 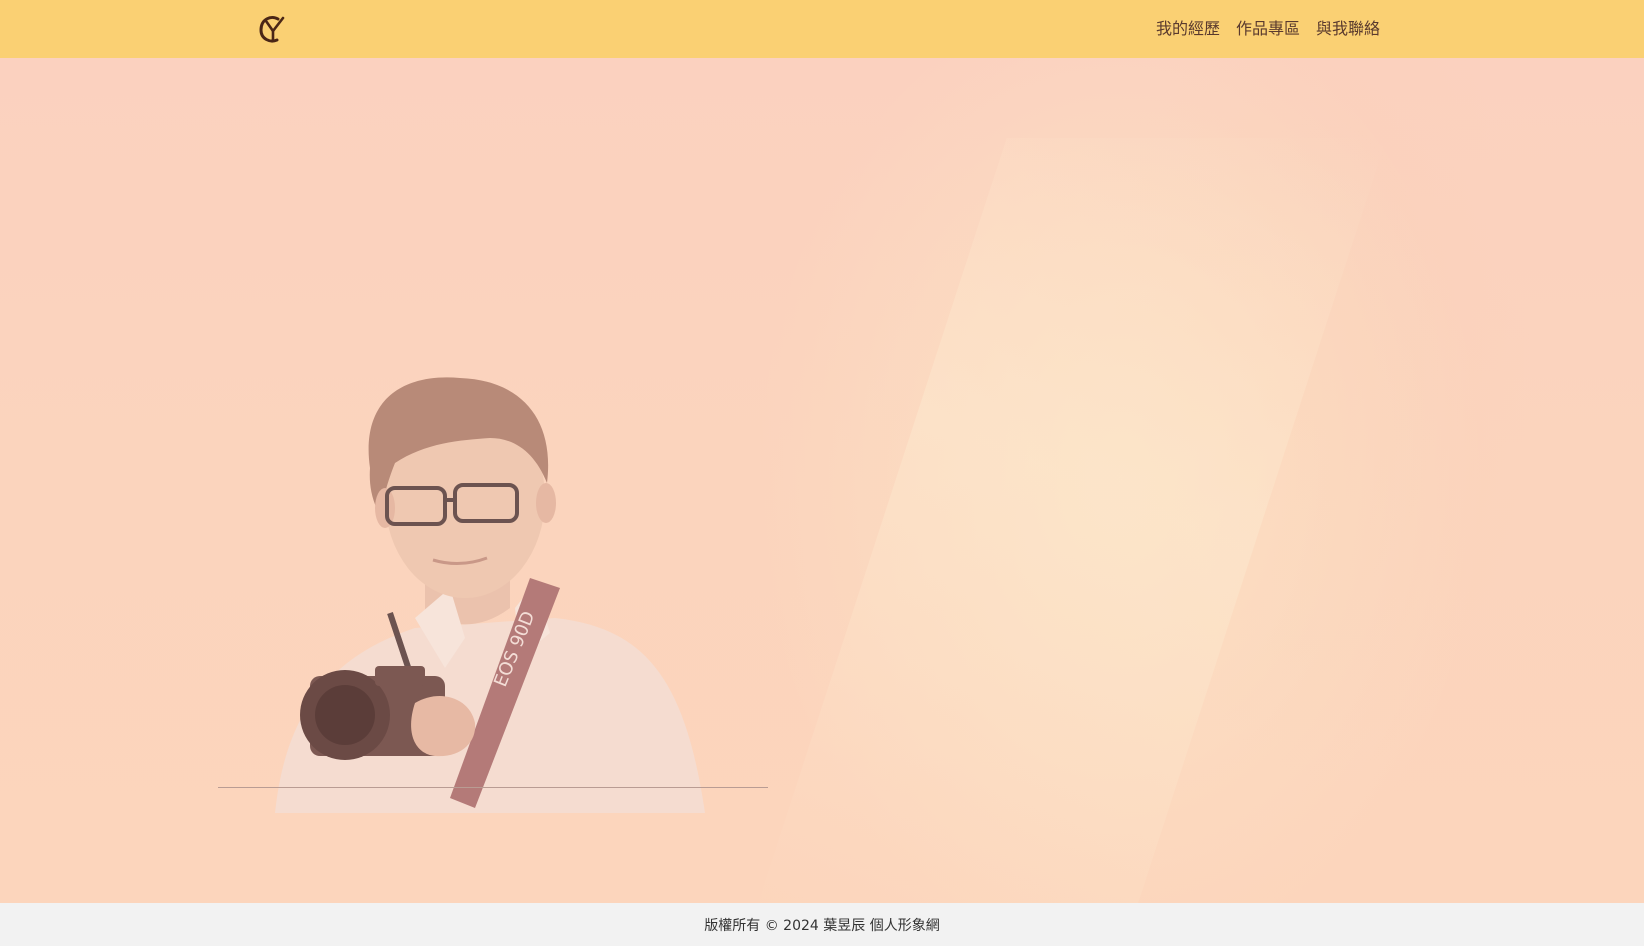 I want to click on main-nav: 我的經歷 作品專區 與我聯絡, so click(x=1268, y=29).